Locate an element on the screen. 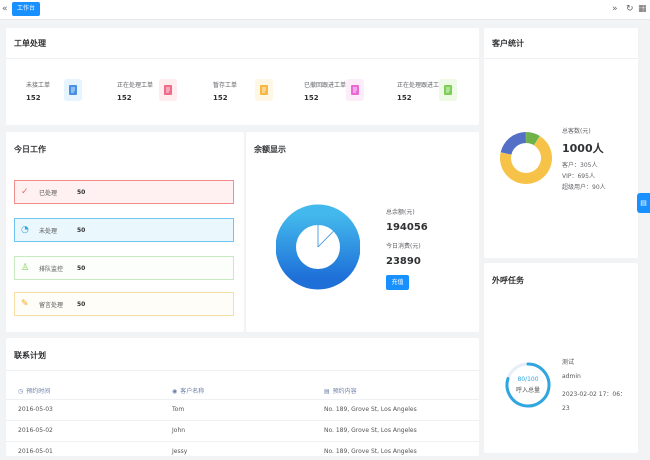 This screenshot has height=460, width=650. work-order-item: 正在处理工单 152 is located at coordinates (161, 91).